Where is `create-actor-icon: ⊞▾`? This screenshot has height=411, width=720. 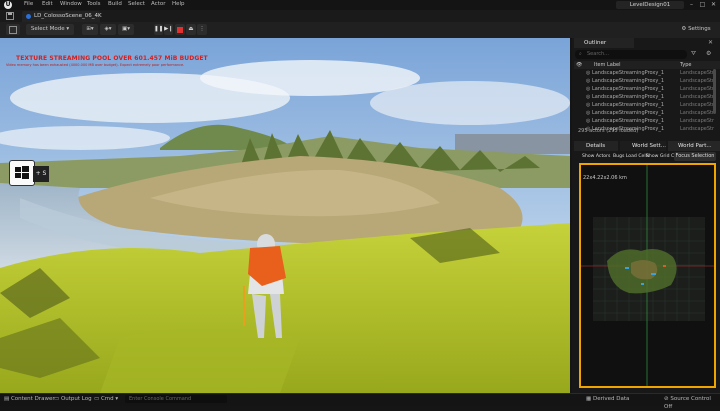 create-actor-icon: ⊞▾ is located at coordinates (90, 29).